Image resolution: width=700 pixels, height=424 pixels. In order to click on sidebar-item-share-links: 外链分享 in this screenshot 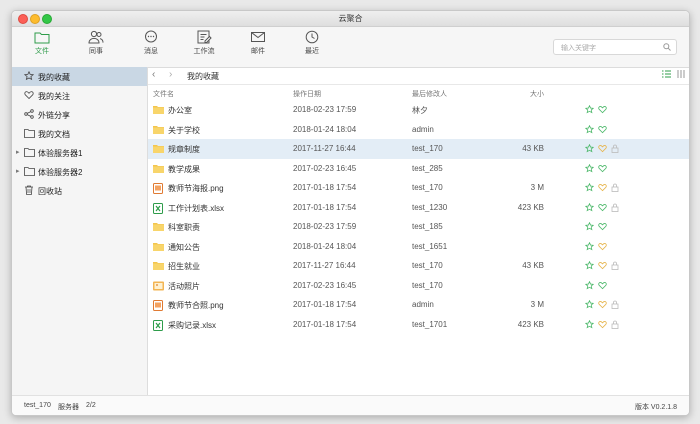, I will do `click(79, 114)`.